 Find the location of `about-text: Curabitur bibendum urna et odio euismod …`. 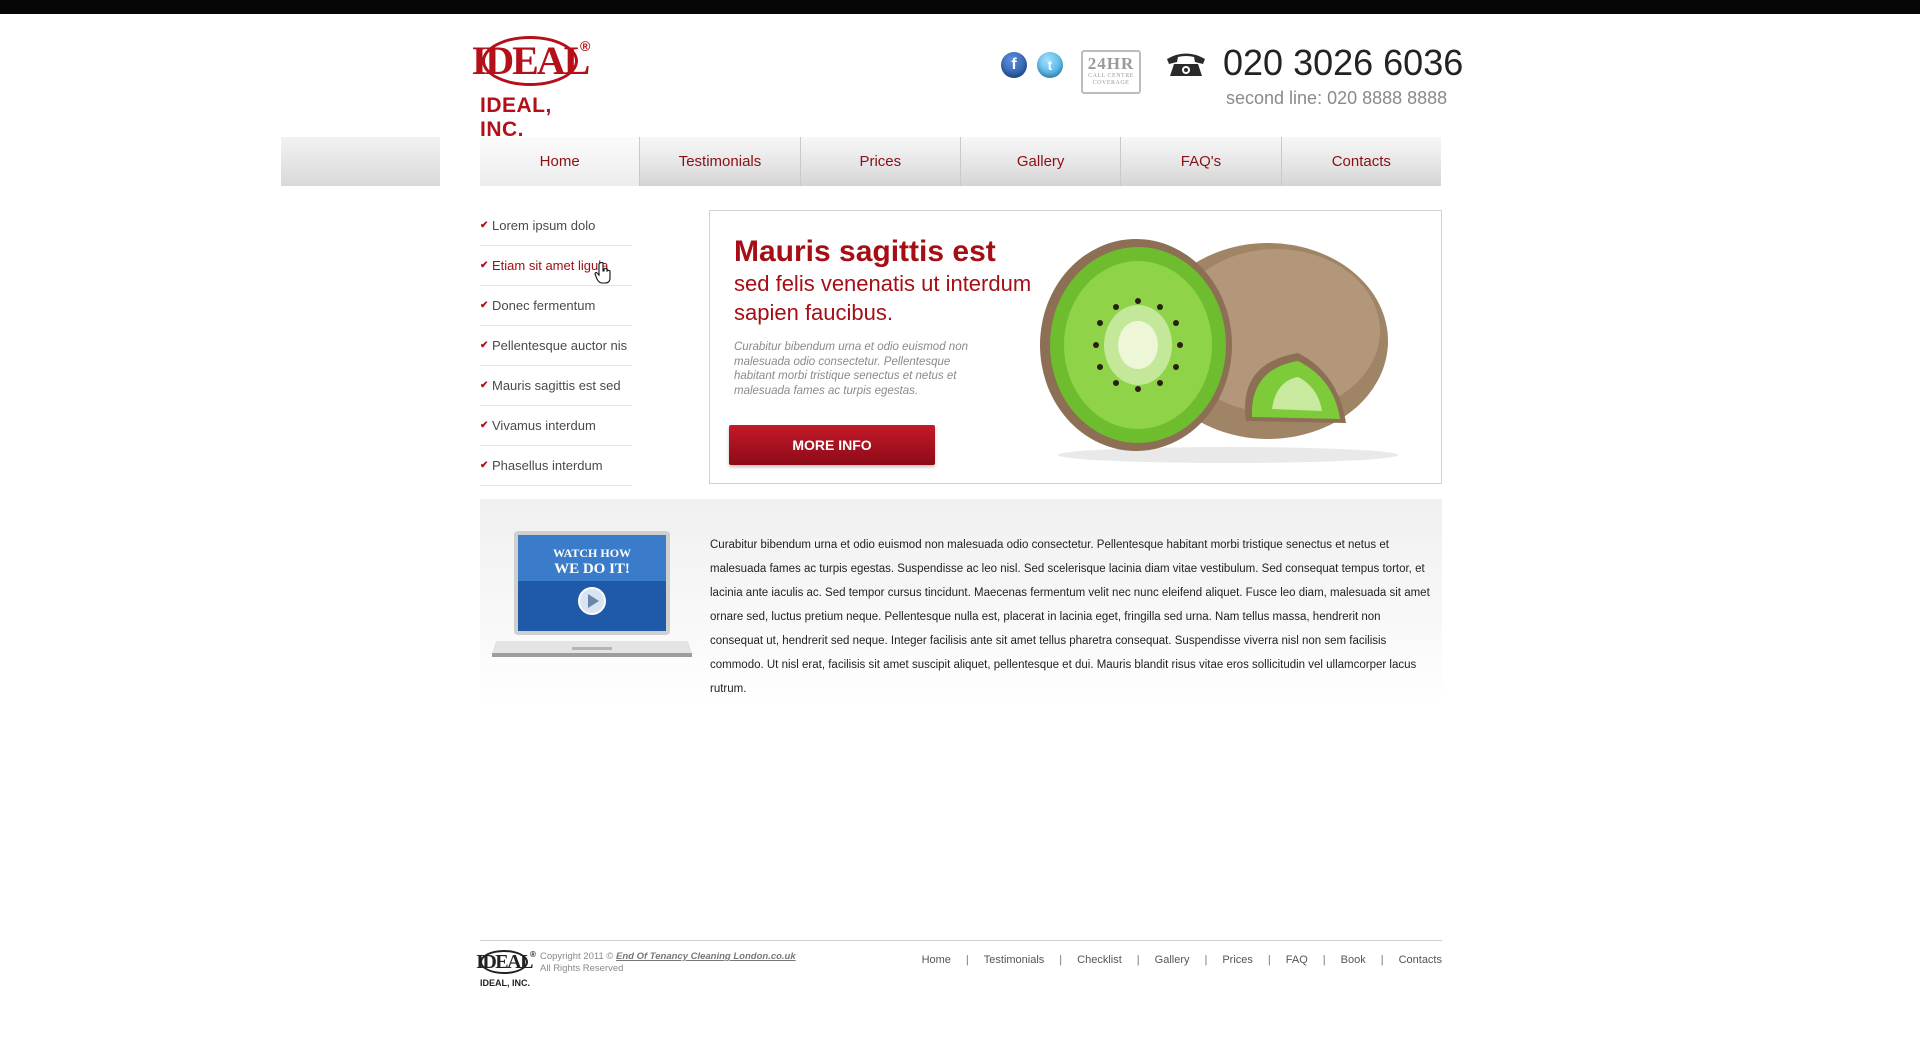

about-text: Curabitur bibendum urna et odio euismod … is located at coordinates (1070, 617).